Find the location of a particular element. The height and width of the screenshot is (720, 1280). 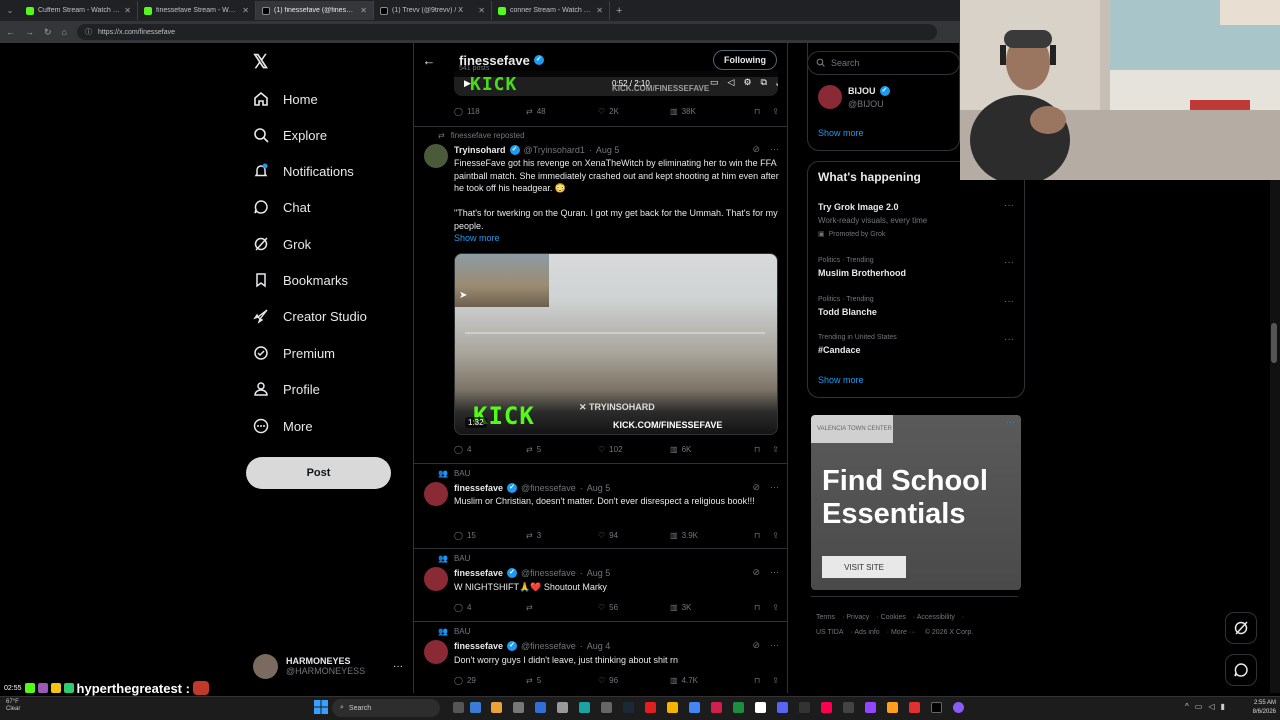

reply-button: ◯ 15 is located at coordinates (490, 535).